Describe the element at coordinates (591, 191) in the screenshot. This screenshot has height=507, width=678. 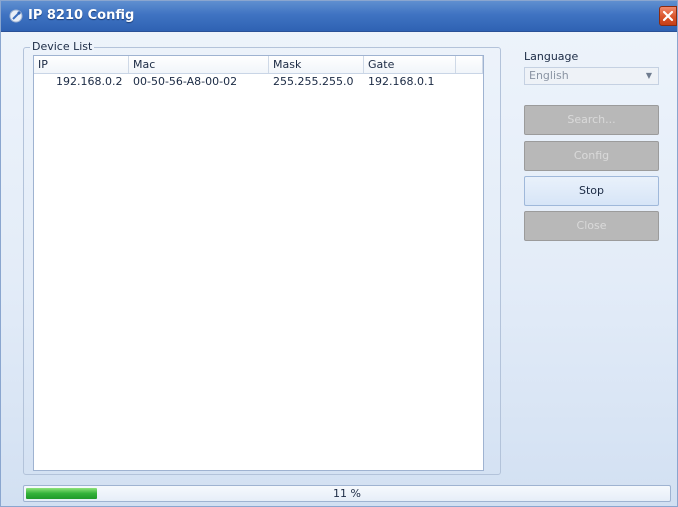
I see `stop-button: Stop` at that location.